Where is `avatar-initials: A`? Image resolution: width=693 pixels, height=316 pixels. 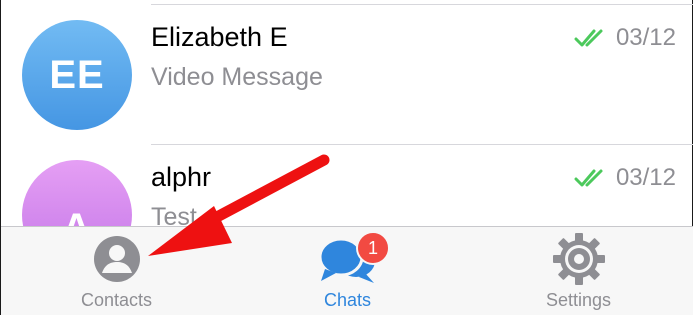 avatar-initials: A is located at coordinates (77, 216).